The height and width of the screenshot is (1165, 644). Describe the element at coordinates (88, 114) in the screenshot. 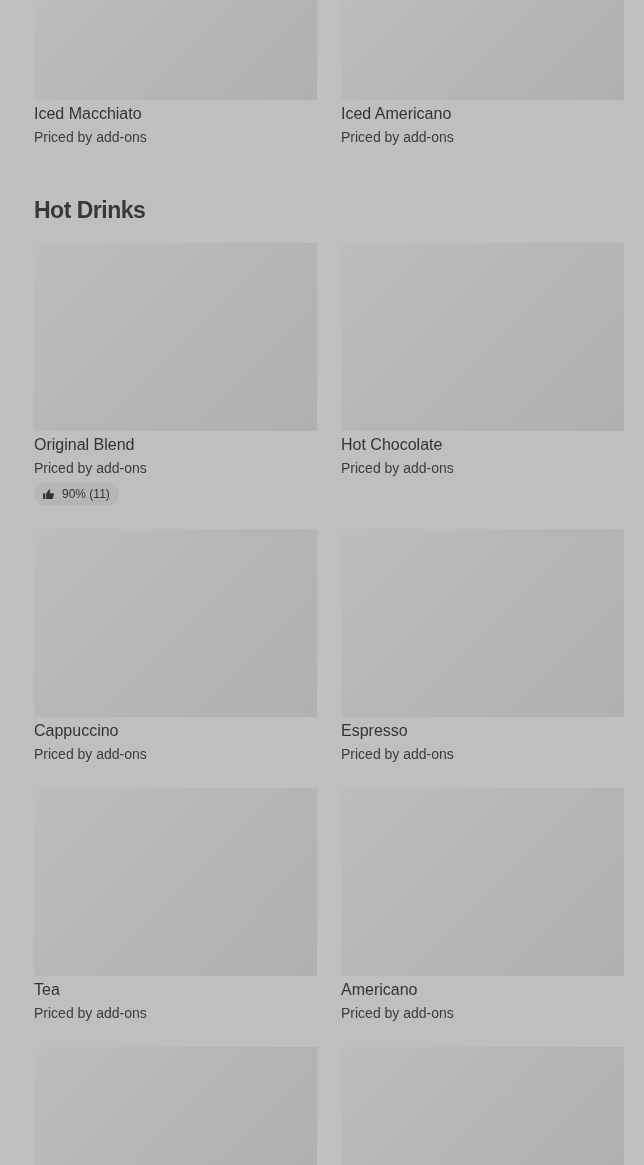

I see `item-name: Iced Macchiato` at that location.